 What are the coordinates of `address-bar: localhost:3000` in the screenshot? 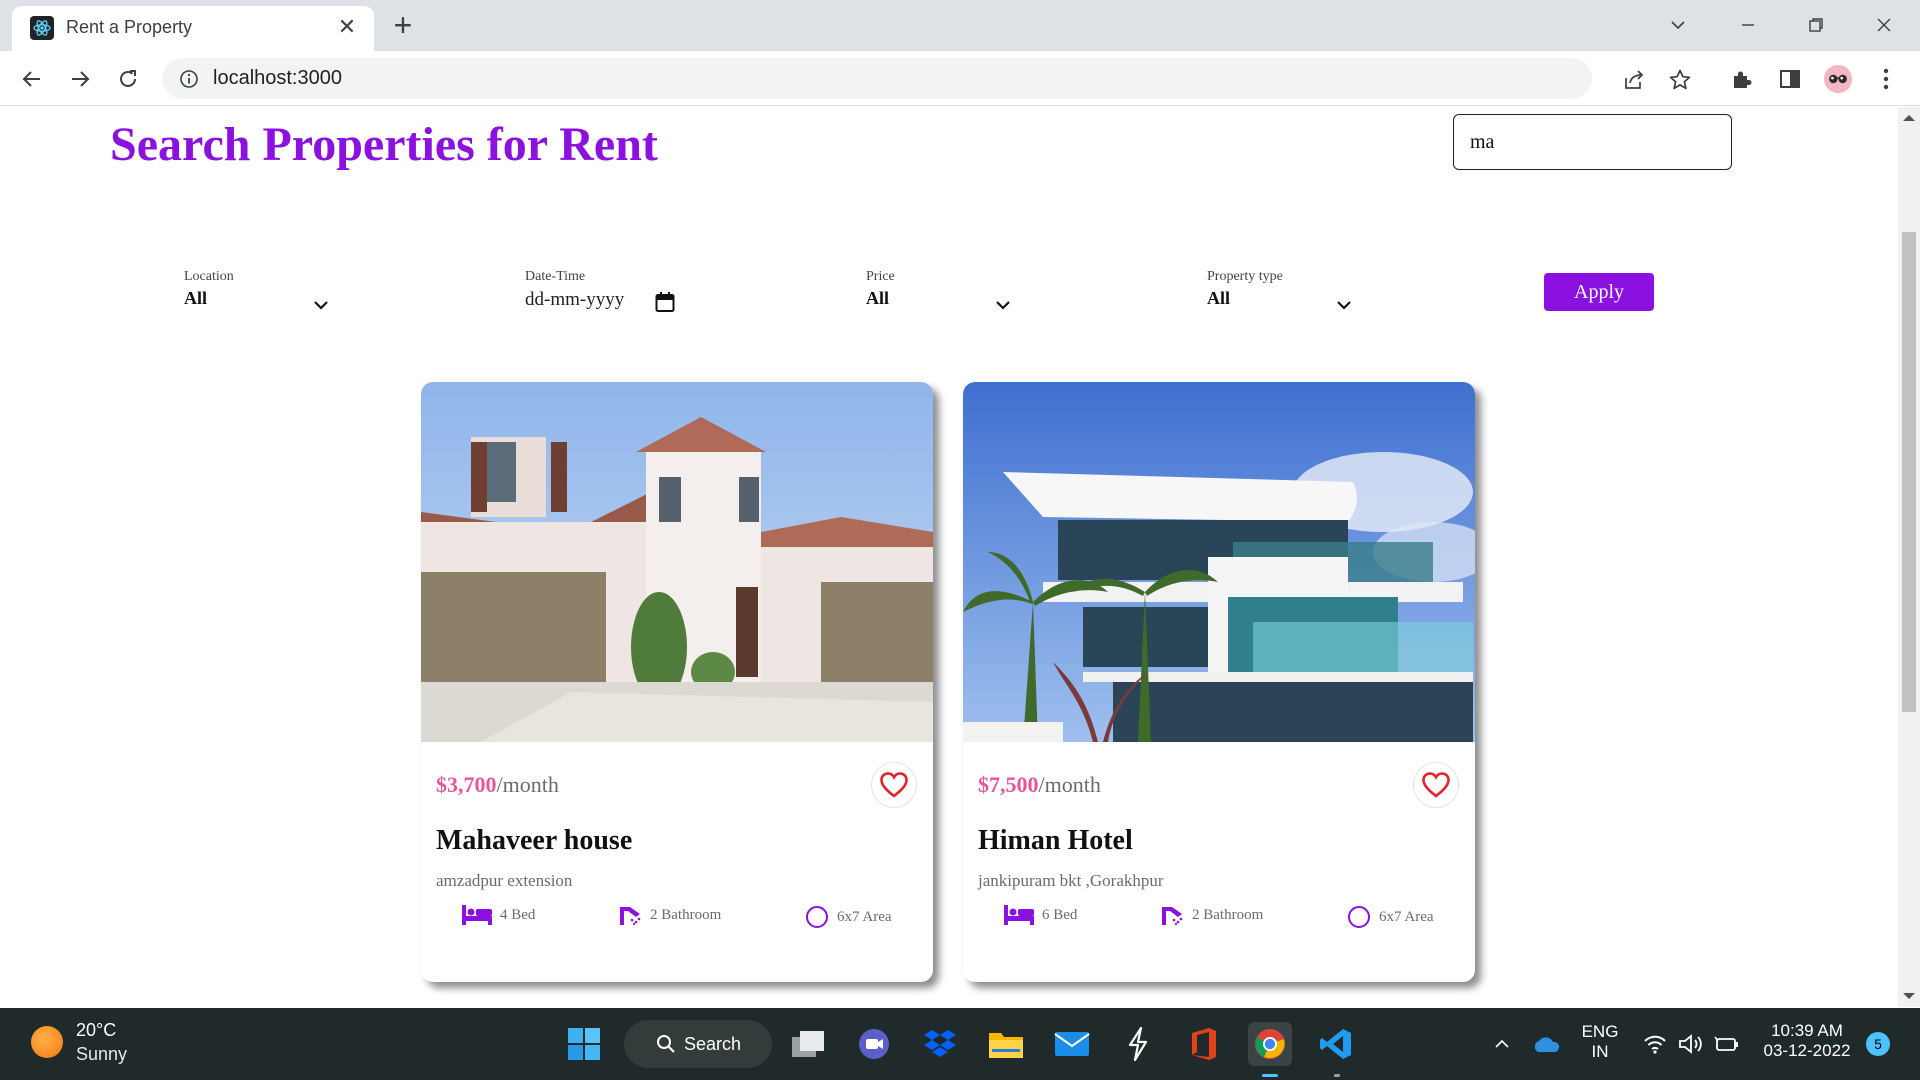 It's located at (926, 78).